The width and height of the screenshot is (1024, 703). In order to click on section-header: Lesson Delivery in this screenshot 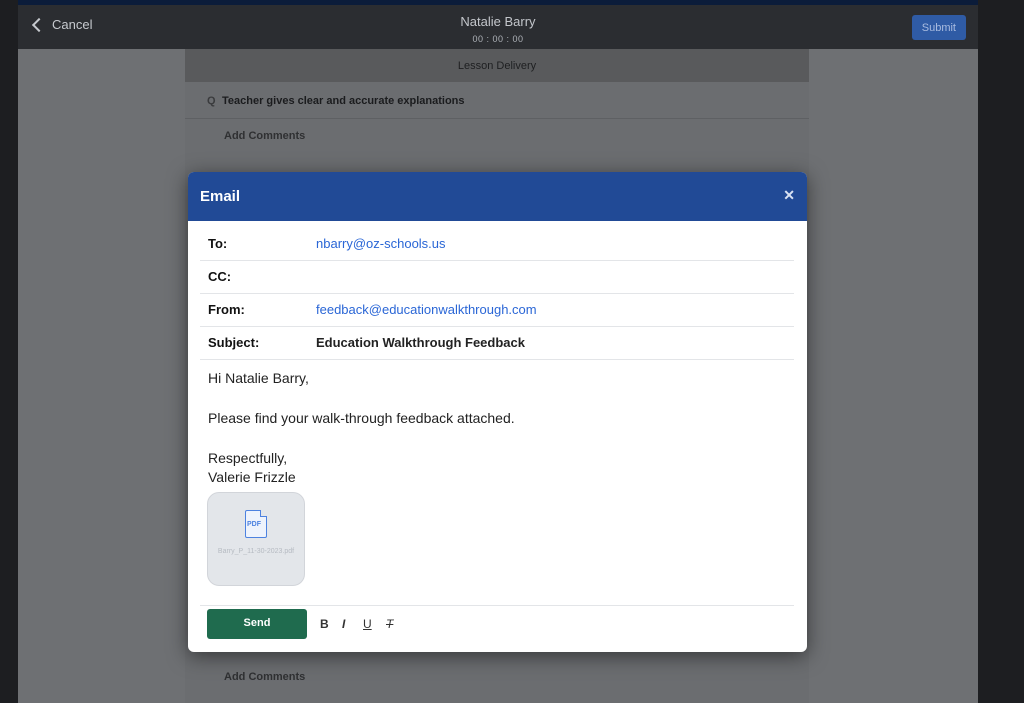, I will do `click(497, 65)`.